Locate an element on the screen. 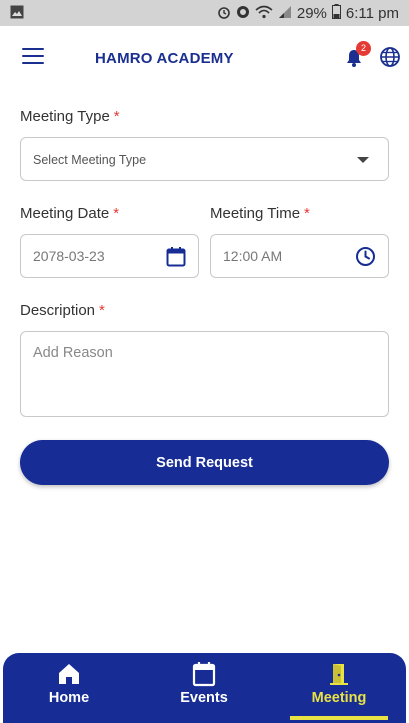  meeting-date-field: 2078-03-23 is located at coordinates (109, 256).